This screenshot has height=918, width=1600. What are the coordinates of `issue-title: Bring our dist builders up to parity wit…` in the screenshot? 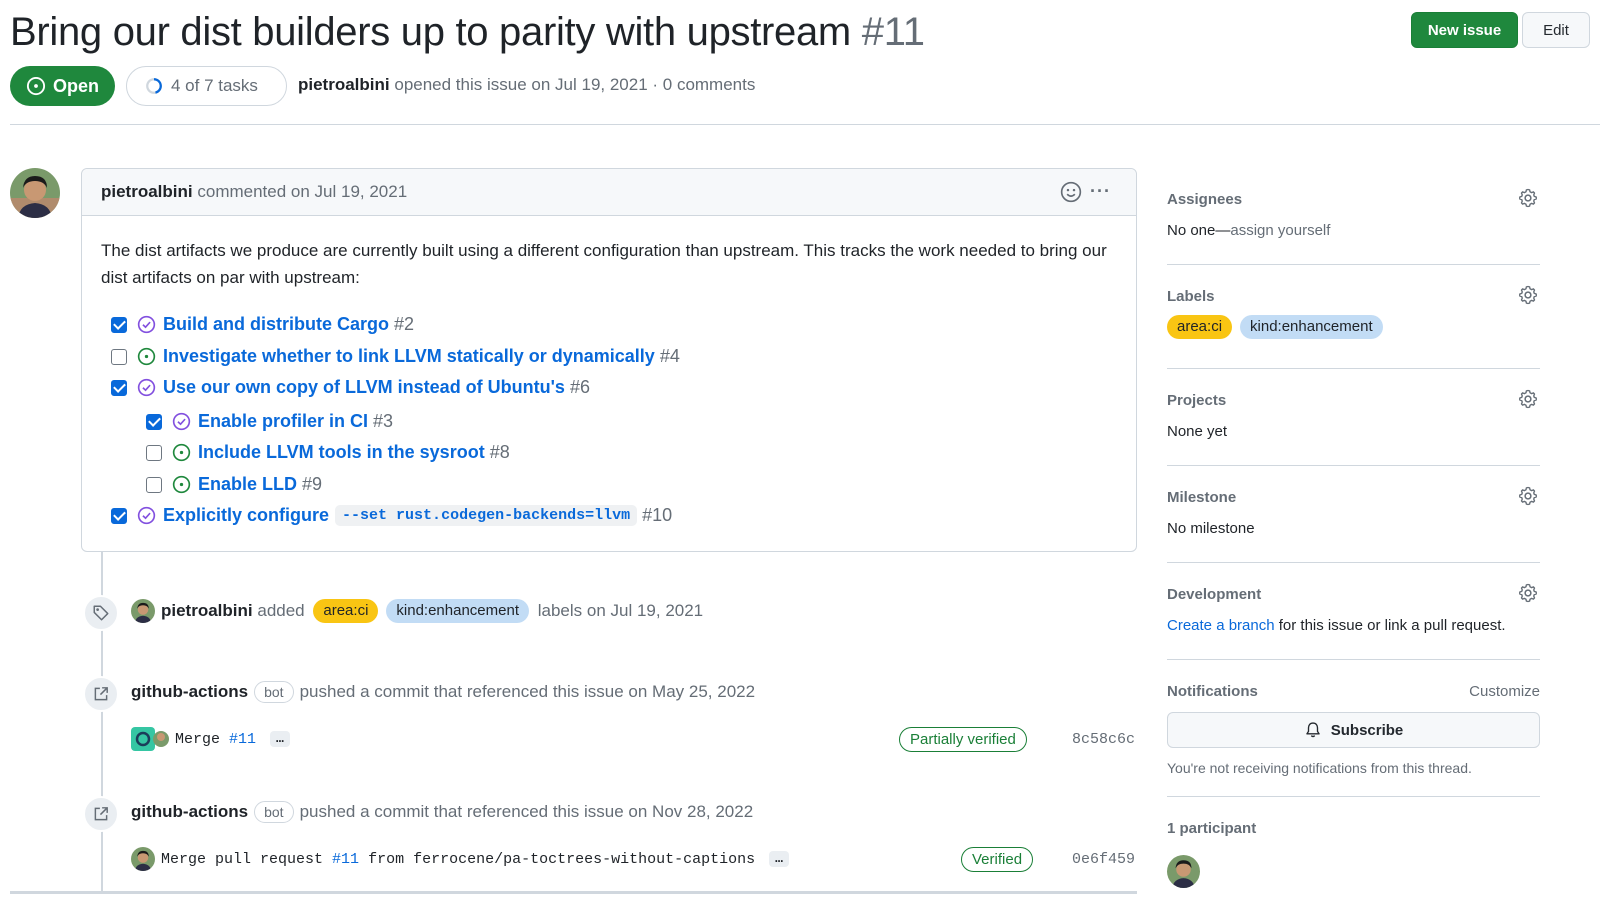 It's located at (430, 32).